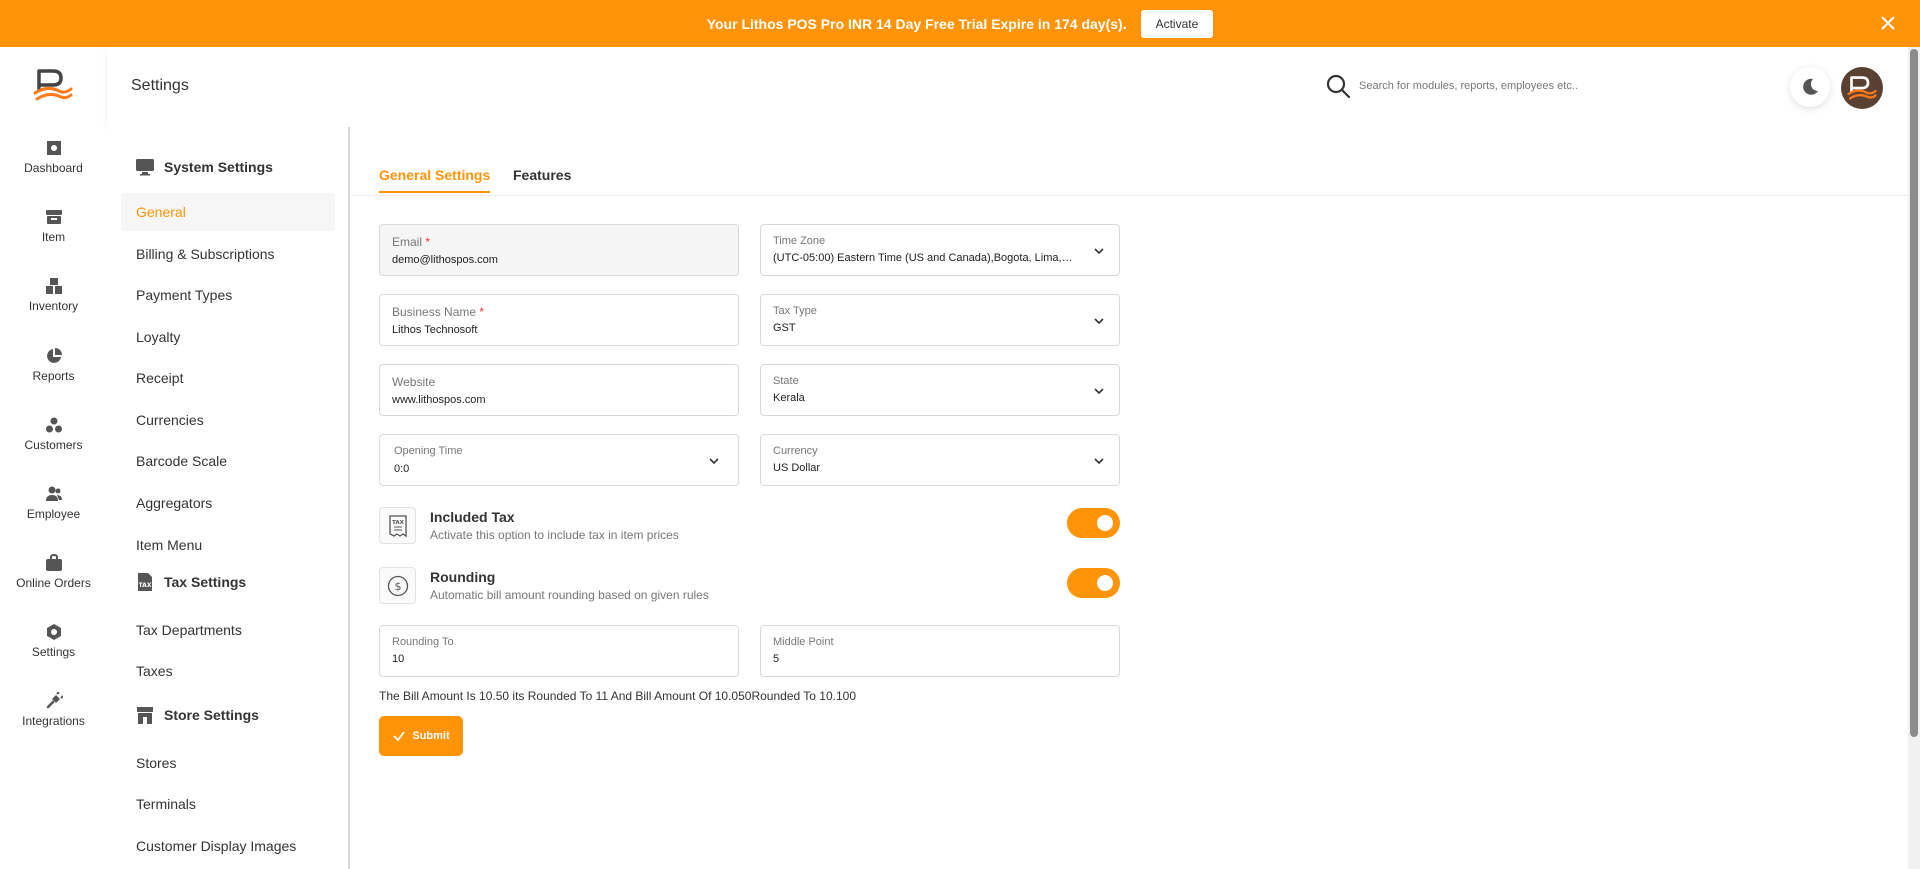 This screenshot has width=1920, height=869. I want to click on rail-item-integrations: Integrations, so click(53, 710).